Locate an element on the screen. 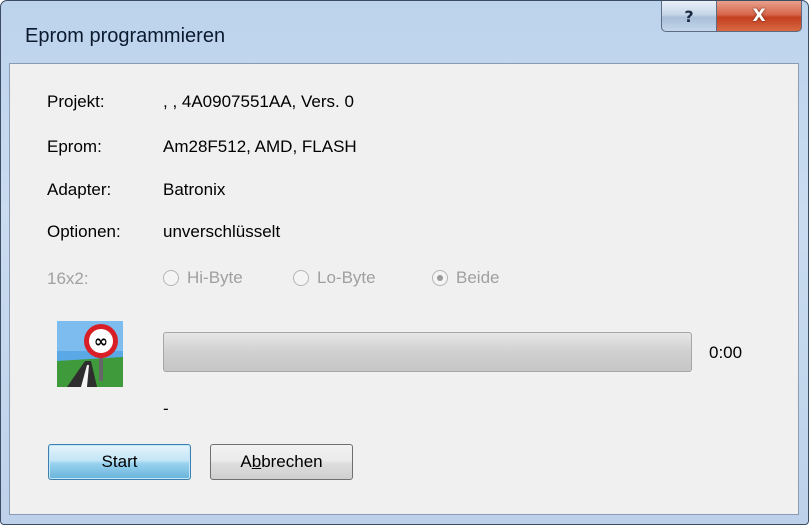 The image size is (809, 525). close-icon: X is located at coordinates (759, 16).